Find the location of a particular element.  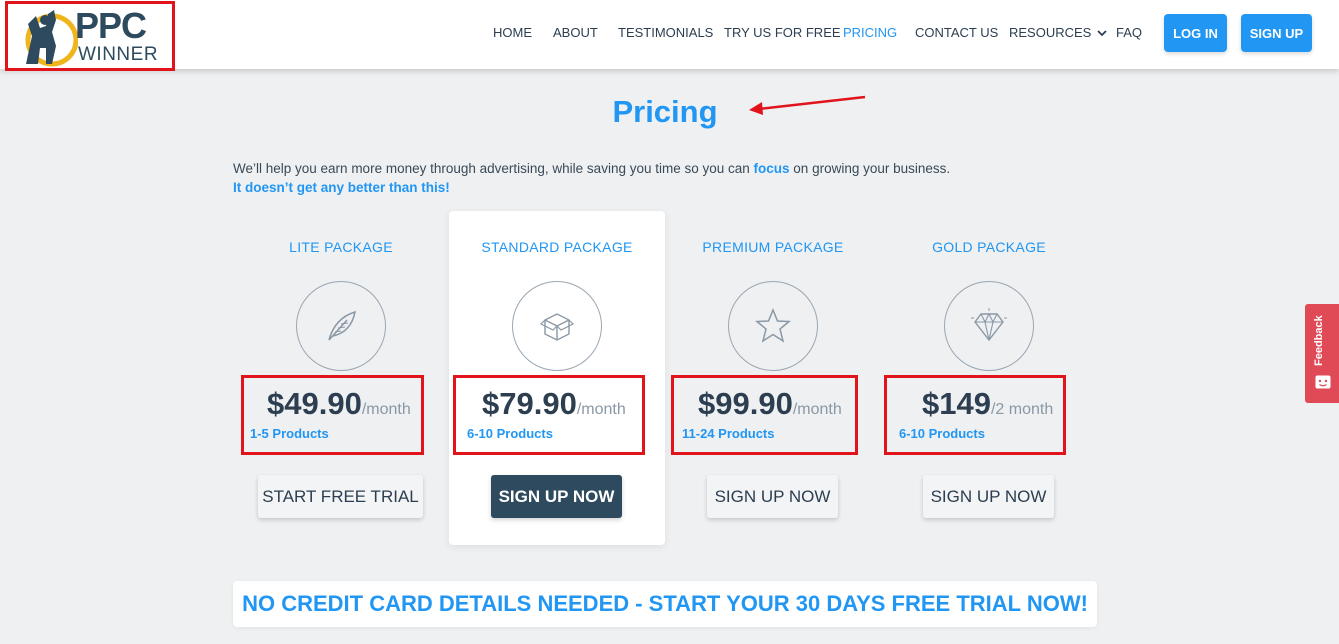

star-icon is located at coordinates (773, 325).